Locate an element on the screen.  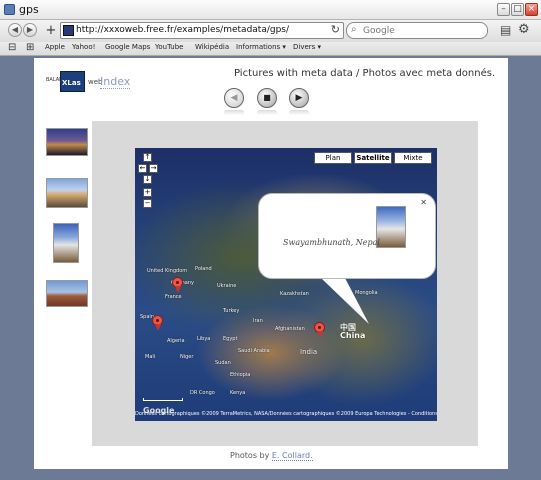
info-window-caption: Swayambhunath, Nepal is located at coordinates (331, 242).